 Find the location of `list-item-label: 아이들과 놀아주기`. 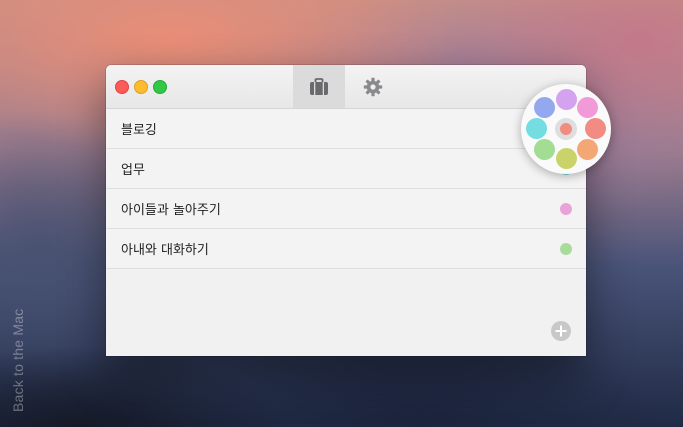

list-item-label: 아이들과 놀아주기 is located at coordinates (171, 210).